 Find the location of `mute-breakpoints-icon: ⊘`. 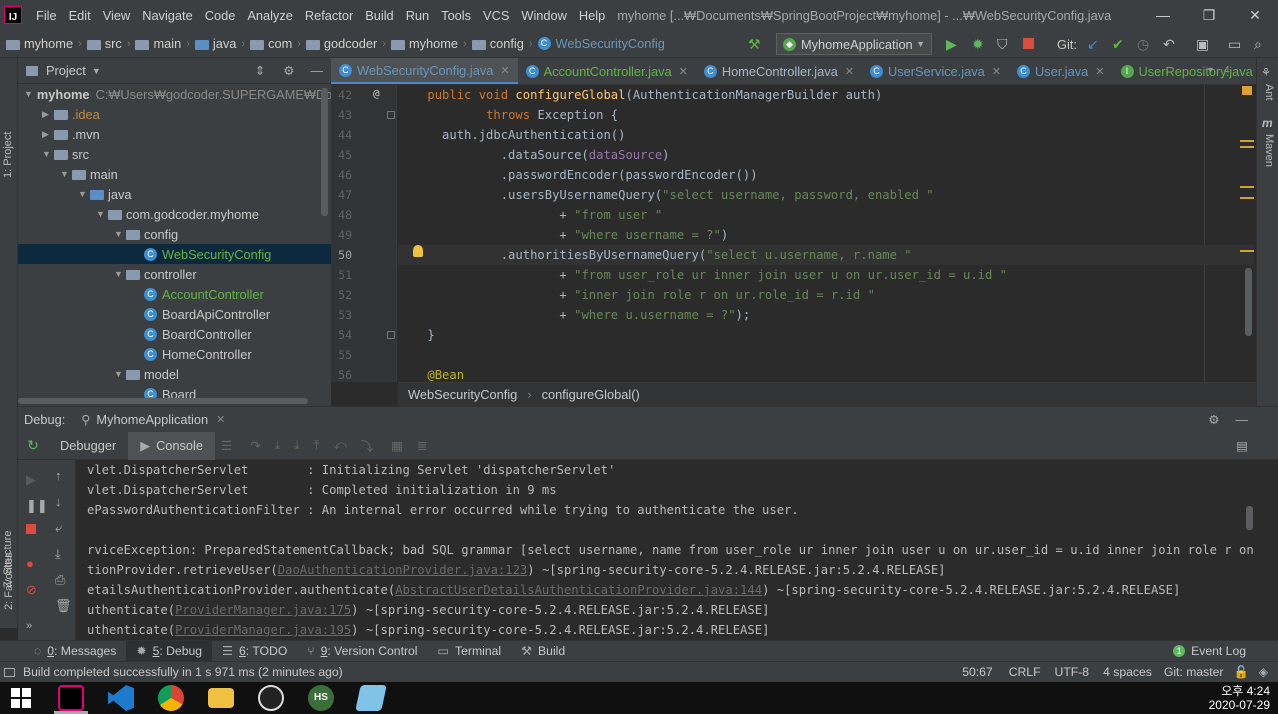

mute-breakpoints-icon: ⊘ is located at coordinates (31, 590).